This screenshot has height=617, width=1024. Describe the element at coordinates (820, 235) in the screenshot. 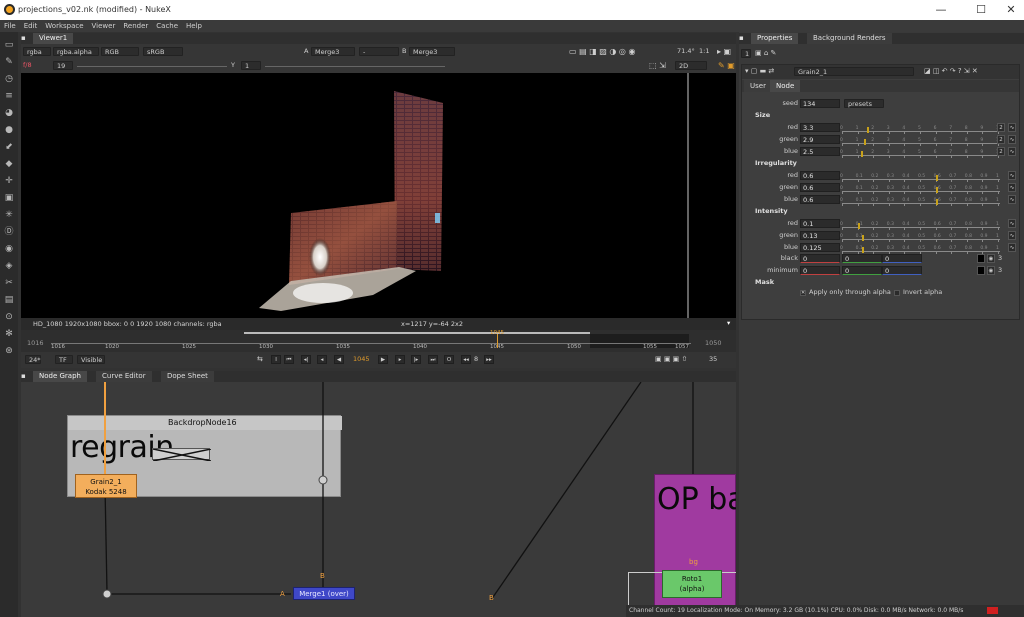

I see `intensity-green-field: 0.13` at that location.